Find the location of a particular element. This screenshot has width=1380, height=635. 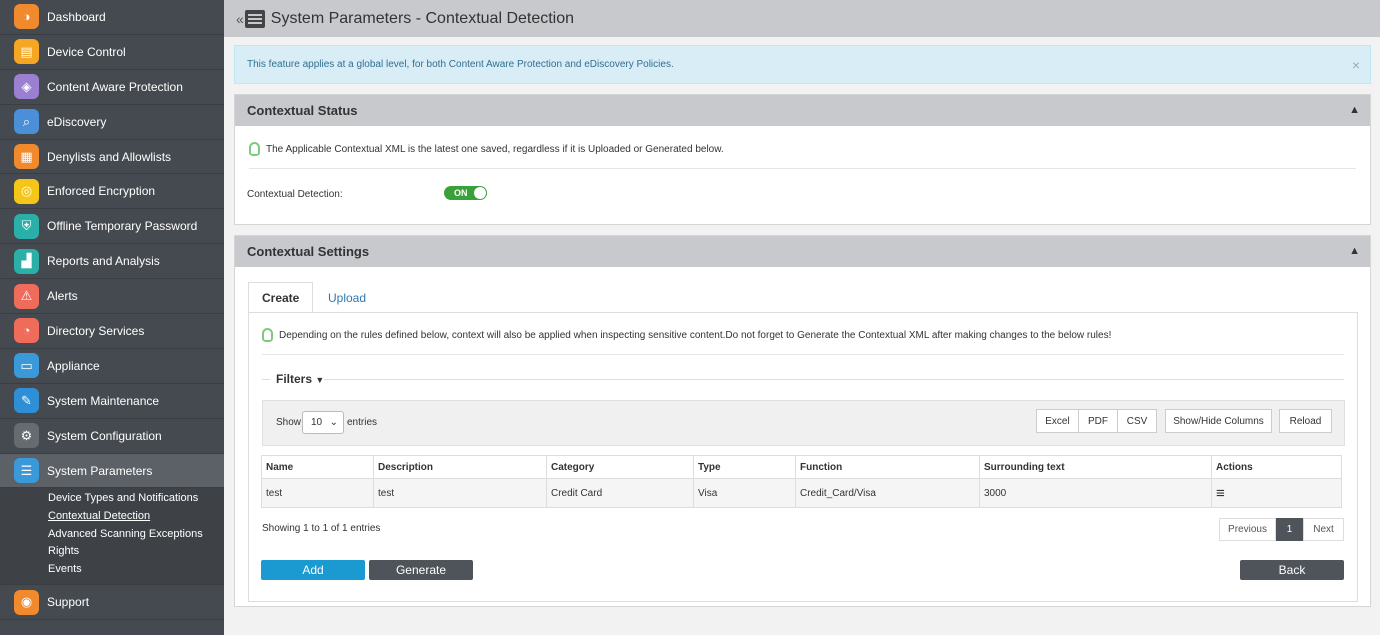

show-hide-columns-button: Show/Hide Columns is located at coordinates (1218, 421).